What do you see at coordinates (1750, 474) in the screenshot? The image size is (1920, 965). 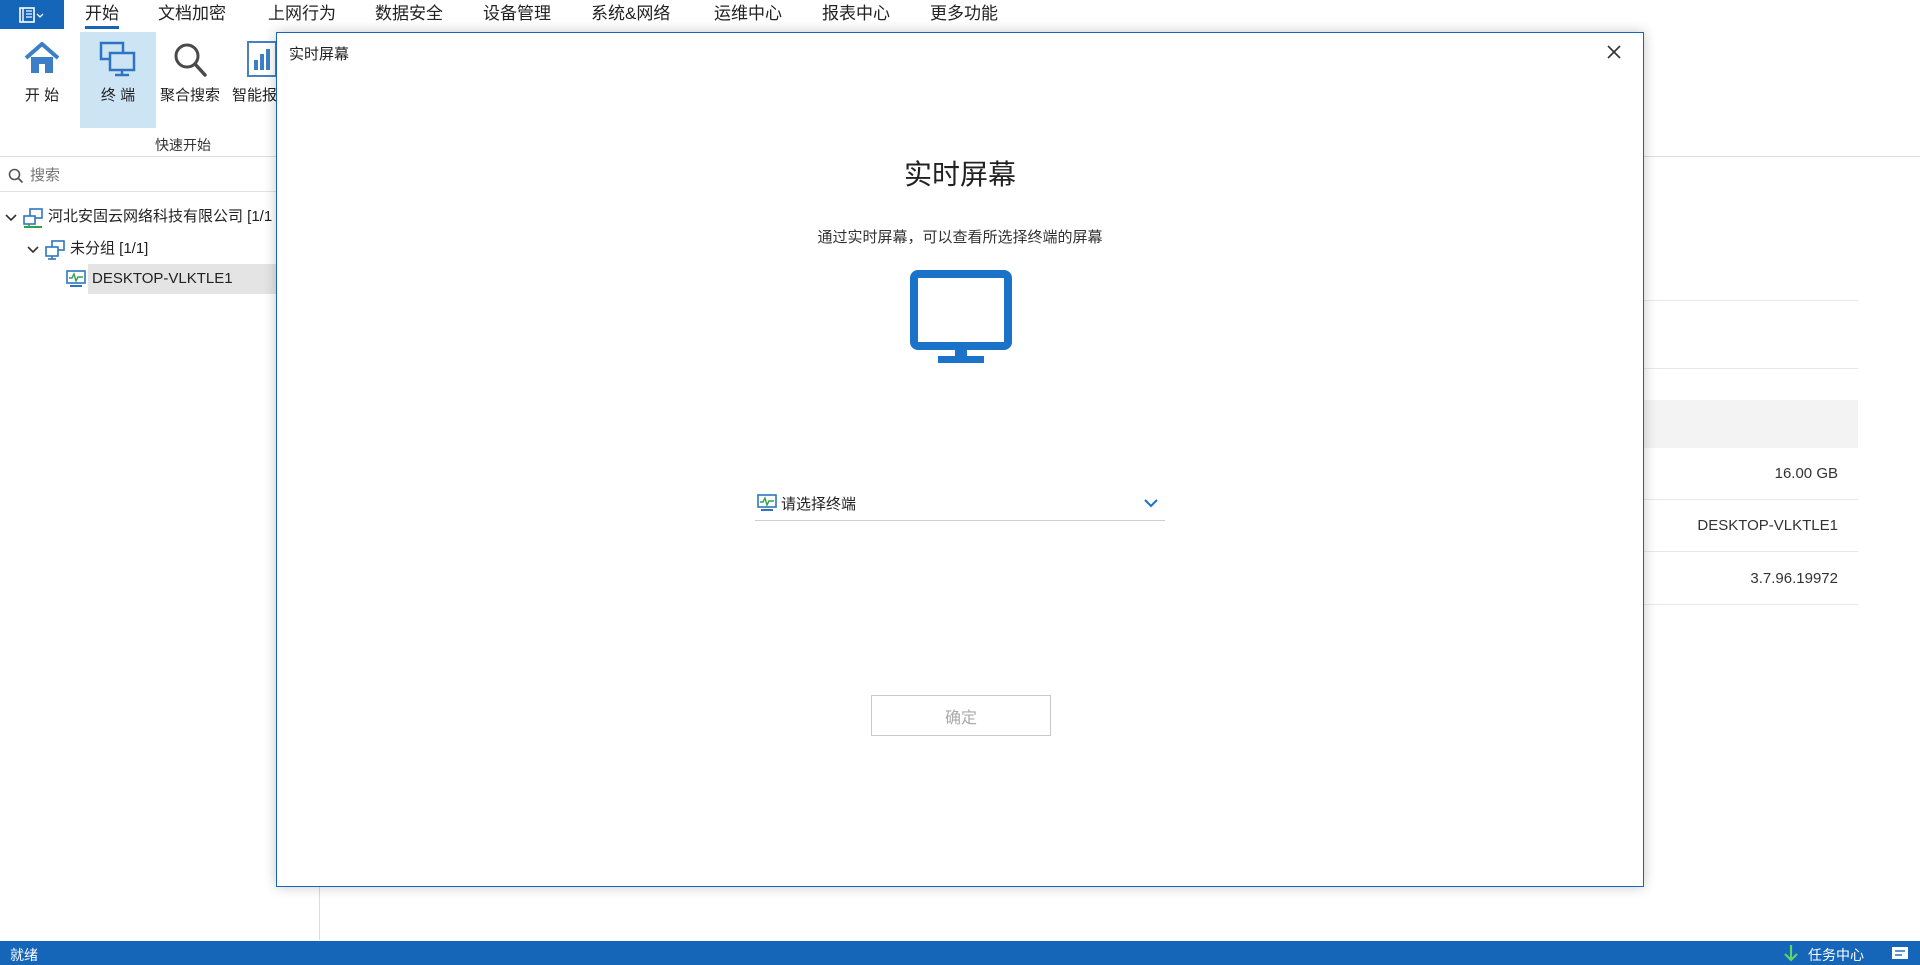 I see `info-row-memory: 16.00 GB` at bounding box center [1750, 474].